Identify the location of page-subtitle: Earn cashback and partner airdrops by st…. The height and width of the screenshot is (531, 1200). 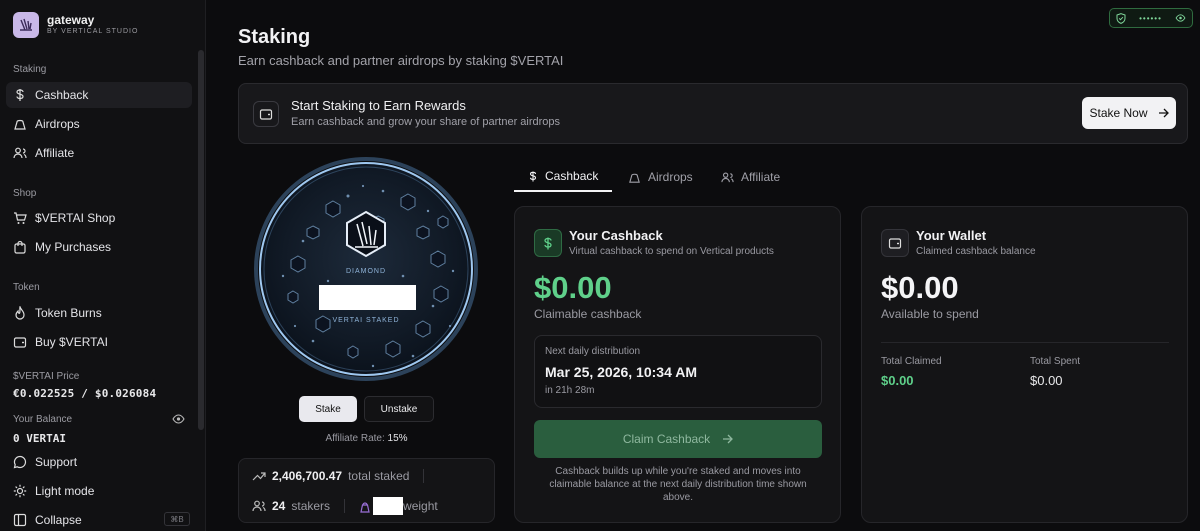
(401, 60).